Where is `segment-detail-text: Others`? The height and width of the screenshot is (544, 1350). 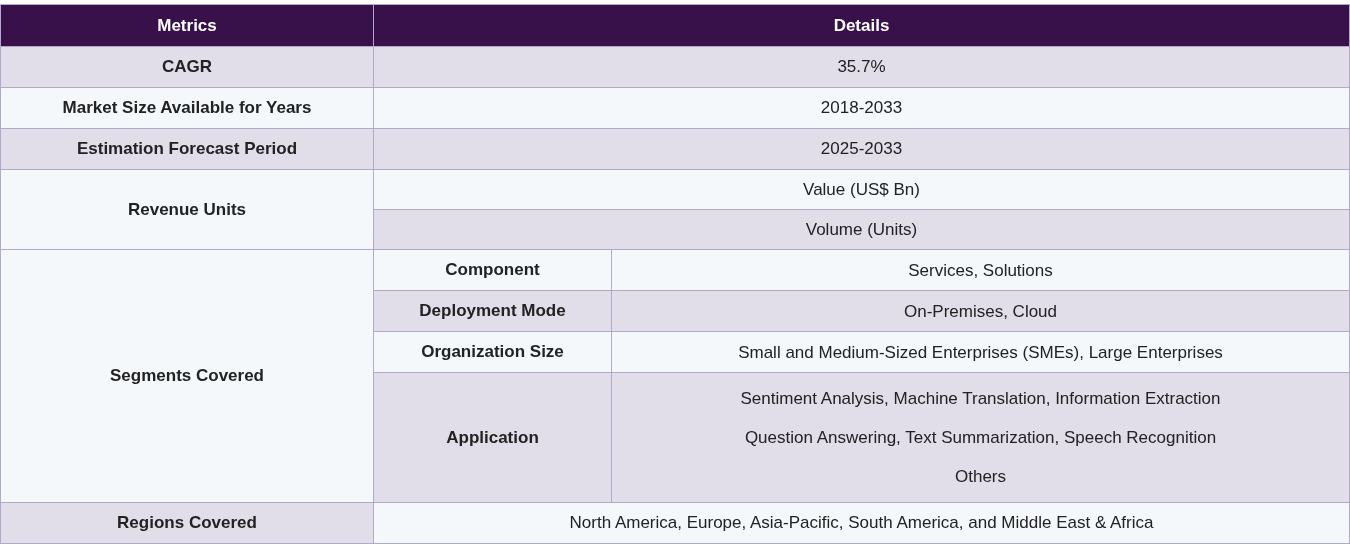 segment-detail-text: Others is located at coordinates (980, 477).